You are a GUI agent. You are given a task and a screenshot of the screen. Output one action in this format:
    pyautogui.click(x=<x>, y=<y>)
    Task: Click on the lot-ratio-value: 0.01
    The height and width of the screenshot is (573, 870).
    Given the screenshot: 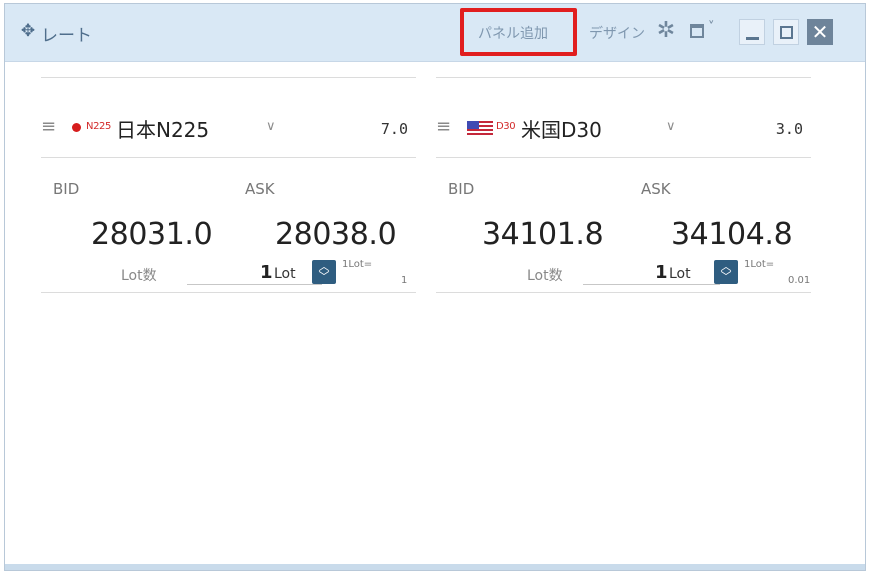 What is the action you would take?
    pyautogui.click(x=799, y=280)
    